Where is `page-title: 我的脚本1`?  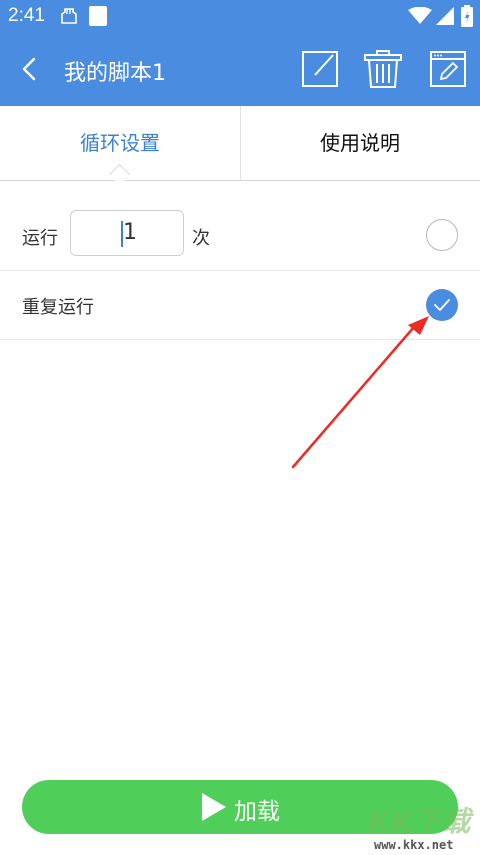
page-title: 我的脚本1 is located at coordinates (115, 73).